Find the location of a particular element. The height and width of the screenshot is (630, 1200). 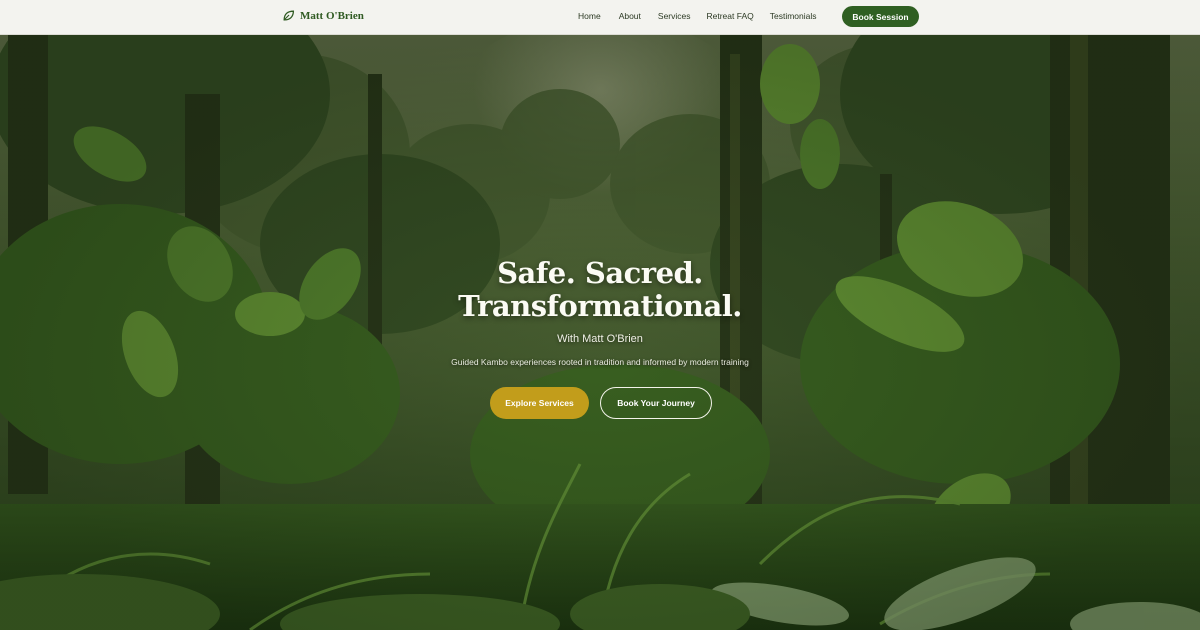

hero-headline-line2: Transformational. is located at coordinates (600, 306).